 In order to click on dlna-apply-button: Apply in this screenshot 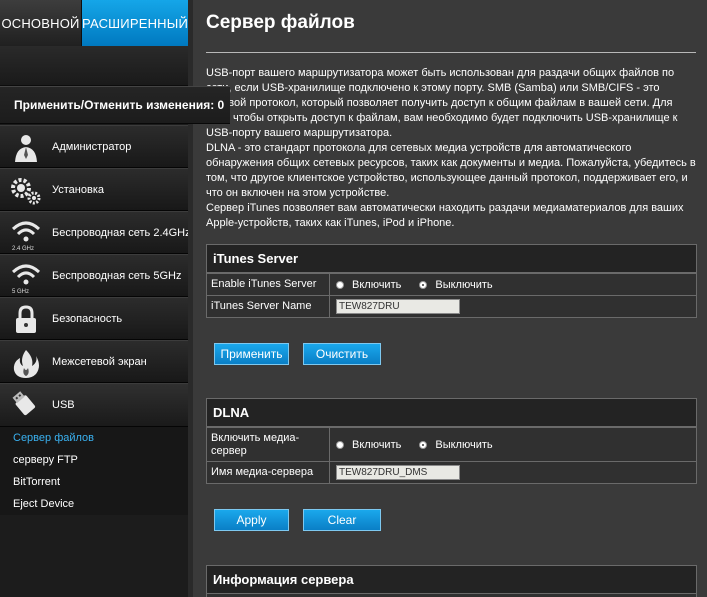, I will do `click(251, 520)`.